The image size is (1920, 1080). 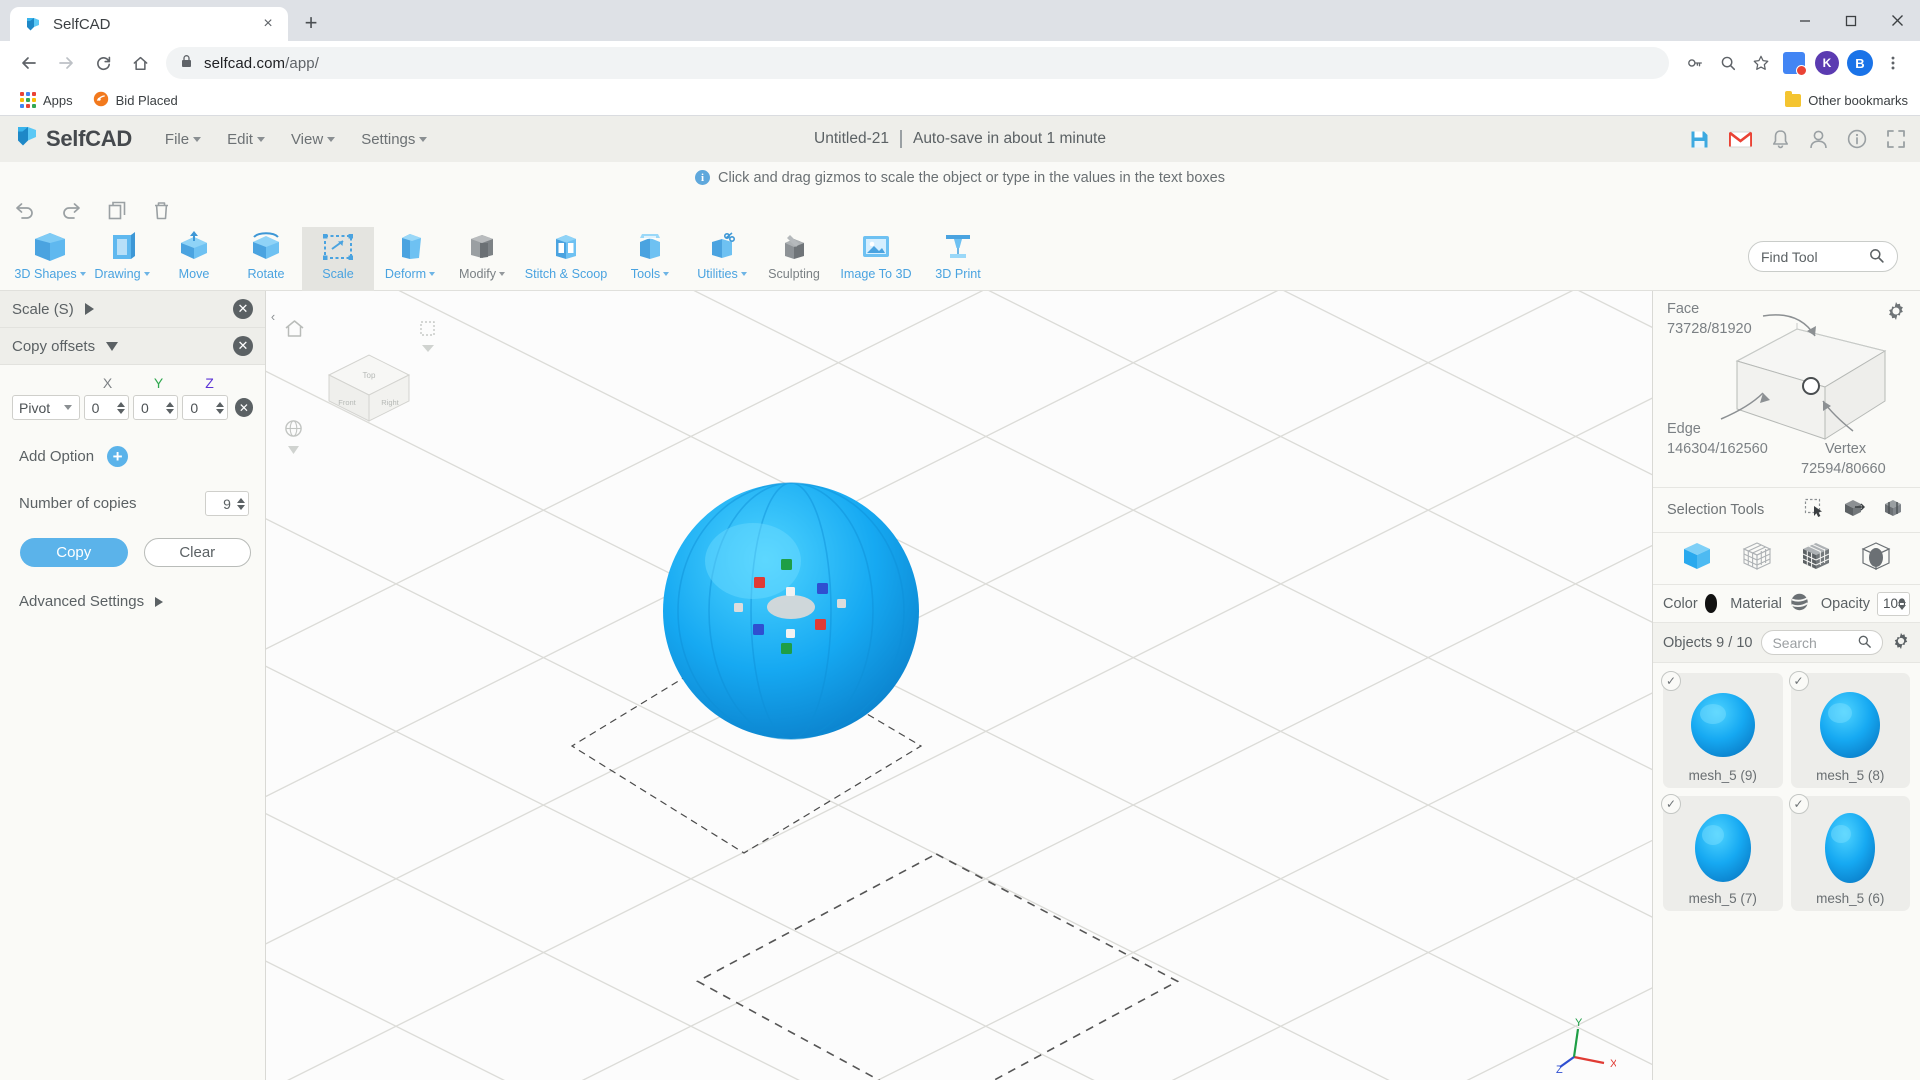 What do you see at coordinates (46, 407) in the screenshot?
I see `pivot-select: Pivot` at bounding box center [46, 407].